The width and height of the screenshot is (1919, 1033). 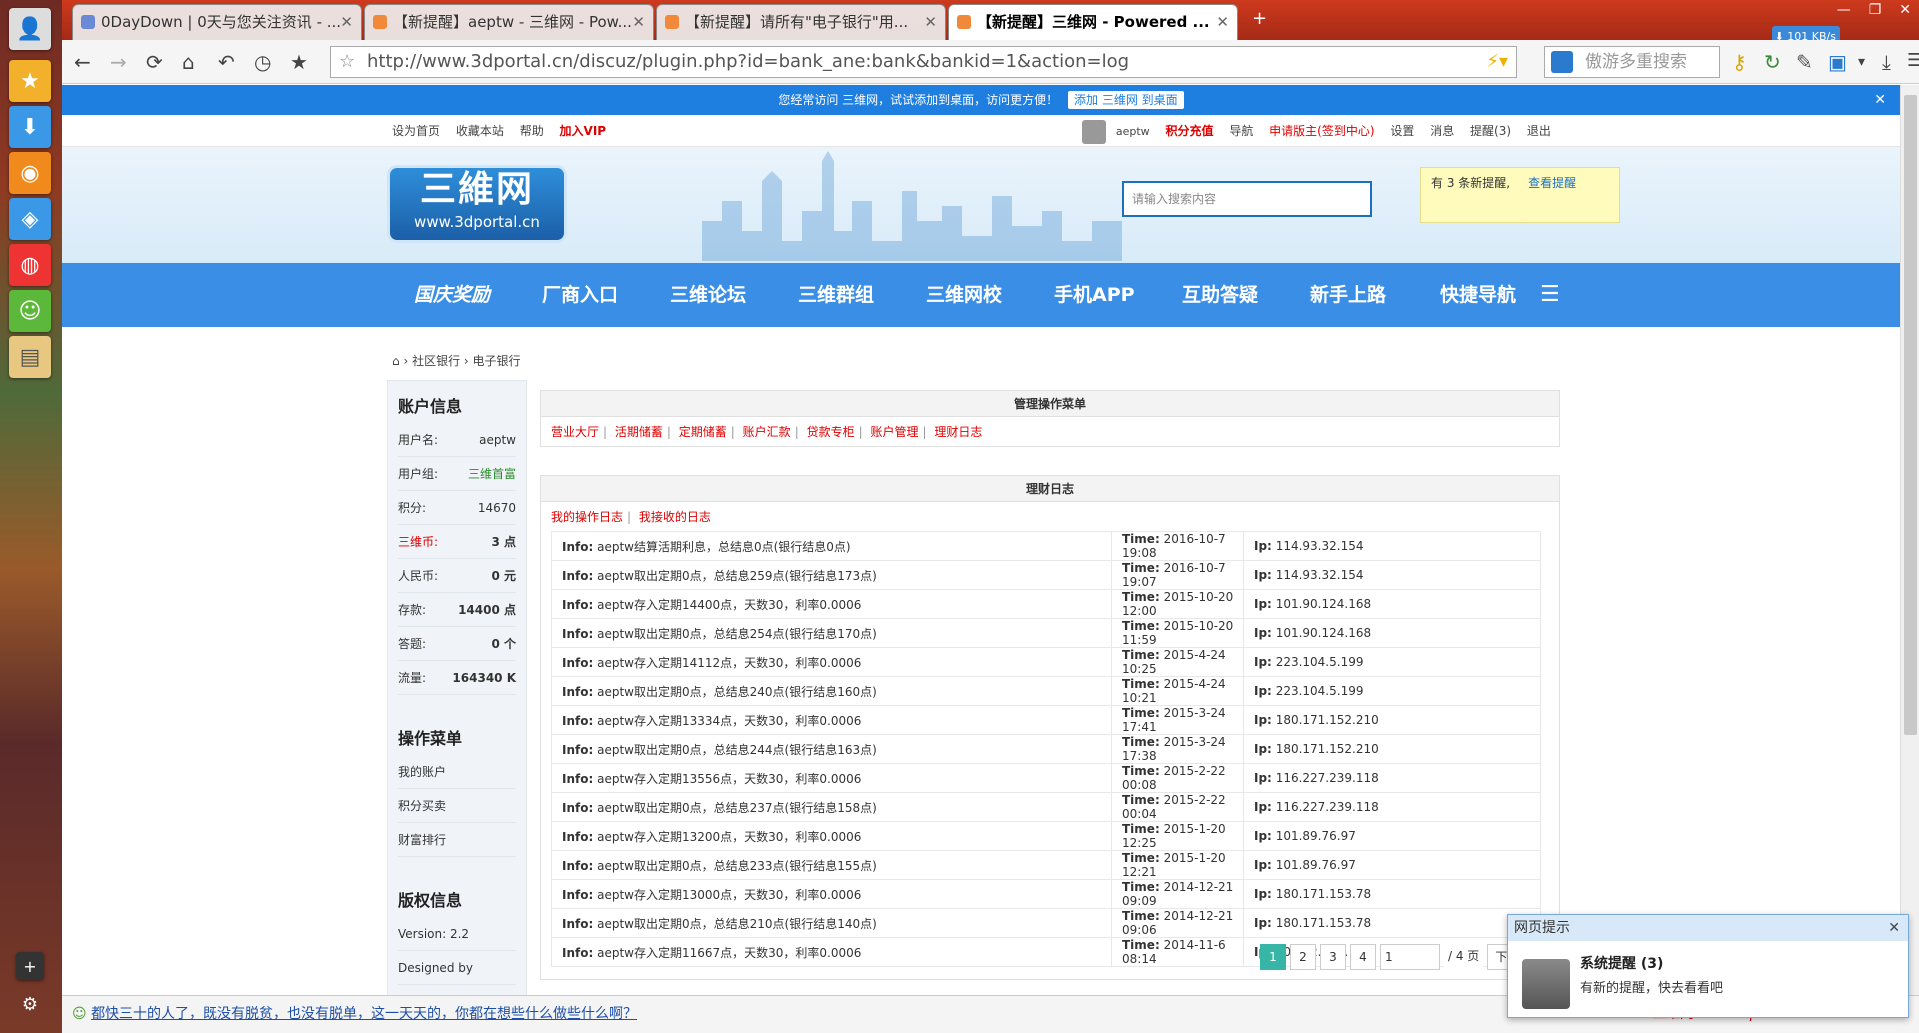 What do you see at coordinates (509, 22) in the screenshot?
I see `tab-aeptw: 【新提醒】aeptw - 三维网 - Pow... ✕` at bounding box center [509, 22].